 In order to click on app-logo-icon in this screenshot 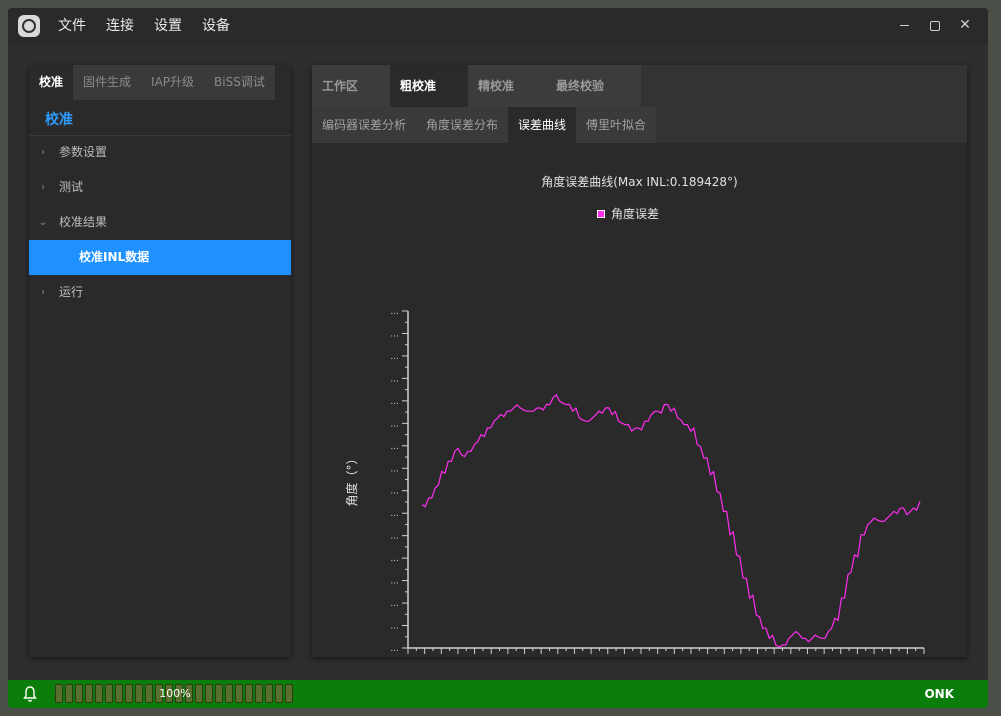, I will do `click(29, 26)`.